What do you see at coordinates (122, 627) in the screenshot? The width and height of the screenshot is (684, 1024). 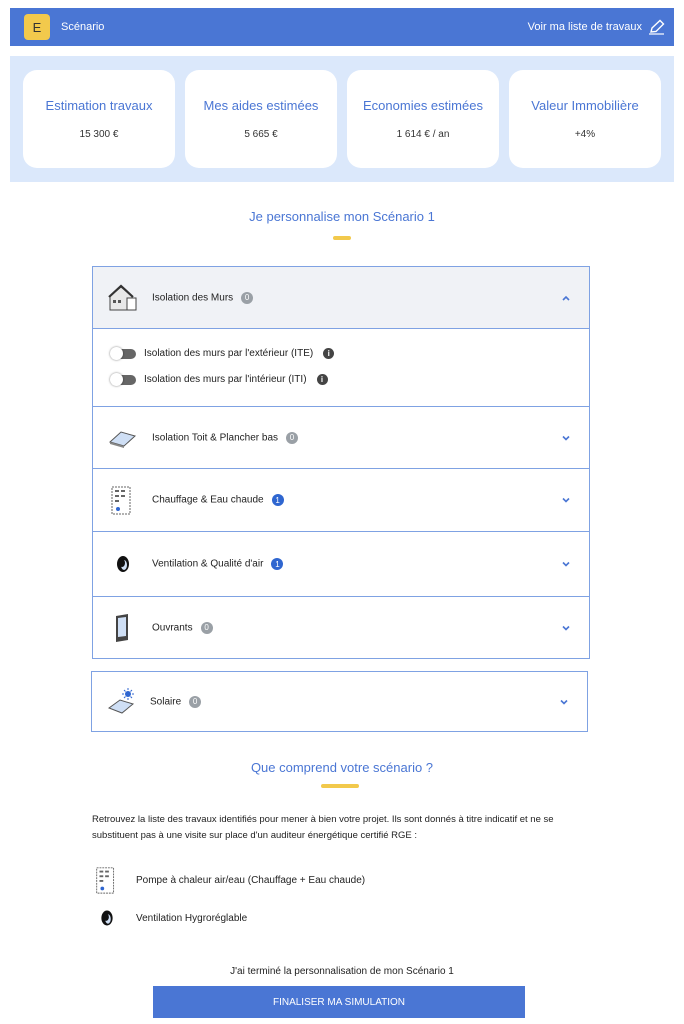 I see `window-icon` at bounding box center [122, 627].